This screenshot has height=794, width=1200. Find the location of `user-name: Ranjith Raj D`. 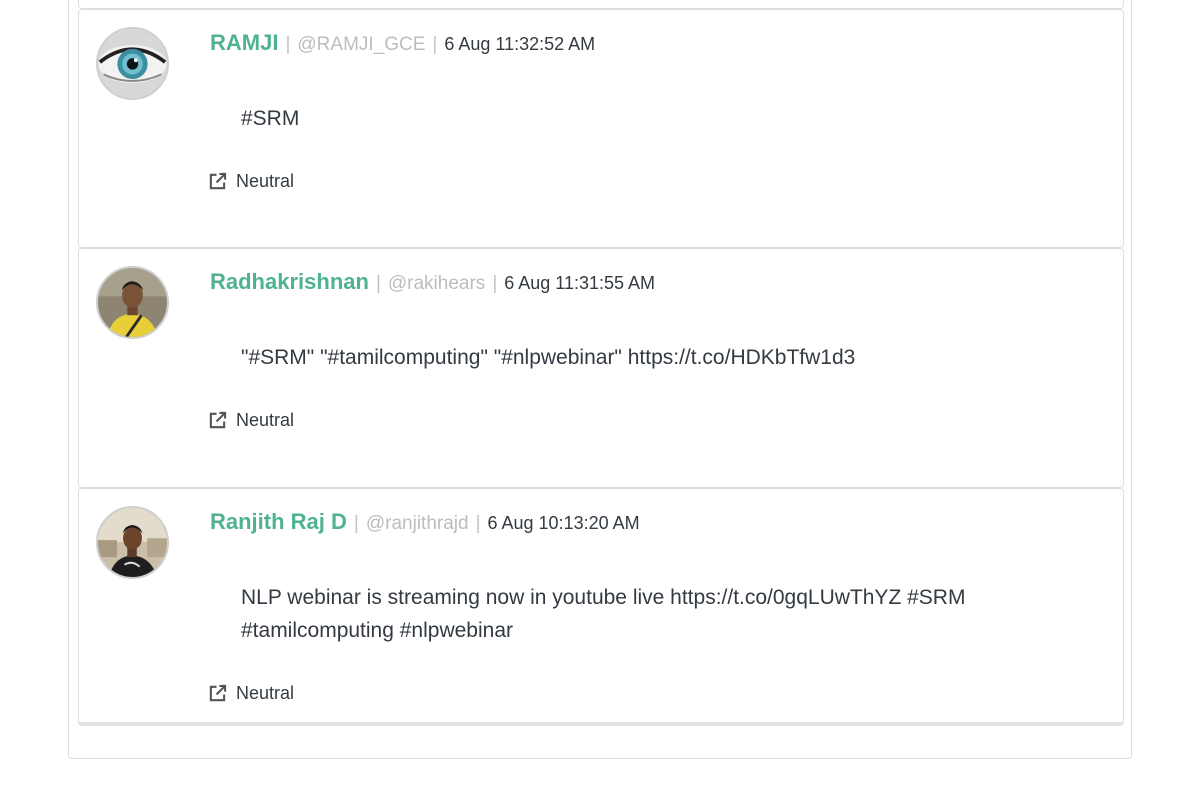

user-name: Ranjith Raj D is located at coordinates (278, 522).